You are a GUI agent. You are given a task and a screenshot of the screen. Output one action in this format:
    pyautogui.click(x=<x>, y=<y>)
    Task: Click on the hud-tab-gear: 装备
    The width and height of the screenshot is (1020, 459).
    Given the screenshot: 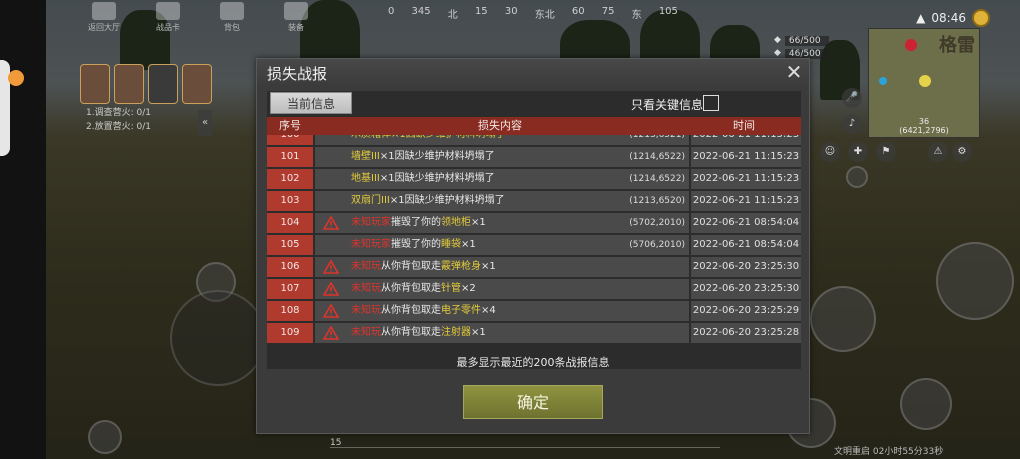 What is the action you would take?
    pyautogui.click(x=296, y=19)
    